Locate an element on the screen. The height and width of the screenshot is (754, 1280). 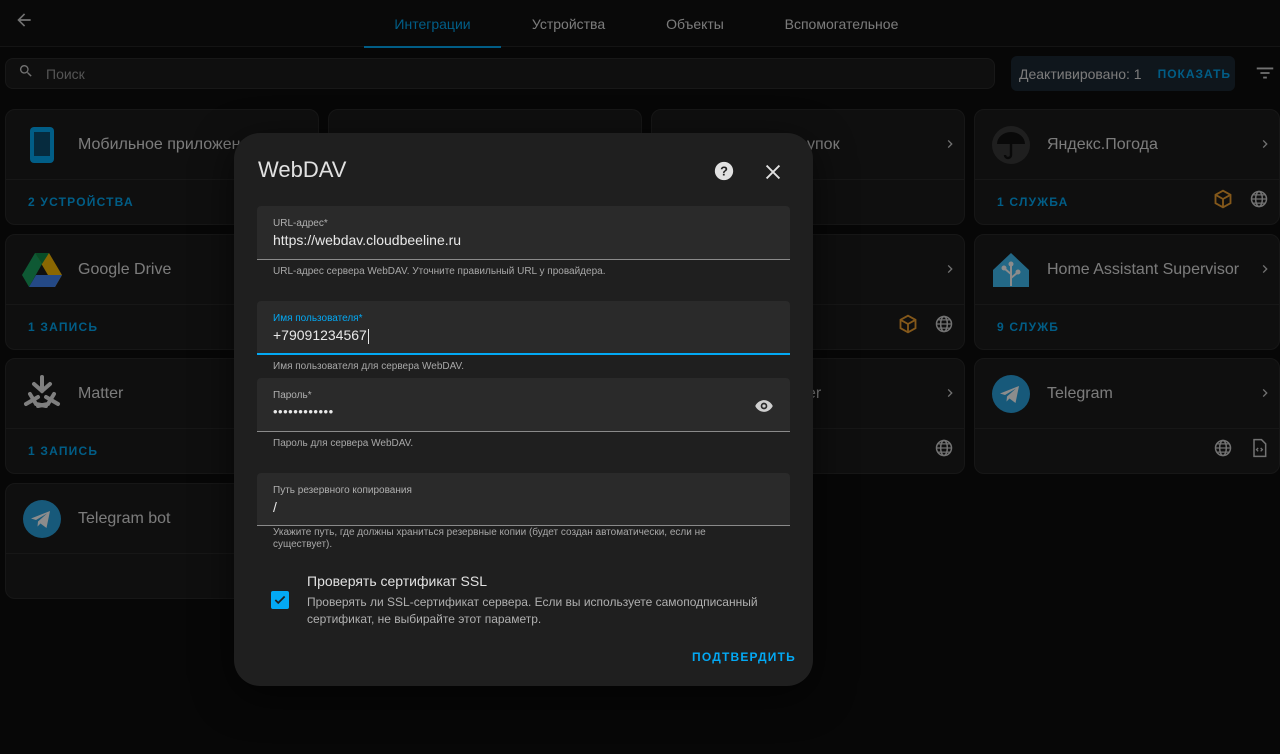
submit-button: ПОДТВЕРДИТЬ is located at coordinates (744, 657).